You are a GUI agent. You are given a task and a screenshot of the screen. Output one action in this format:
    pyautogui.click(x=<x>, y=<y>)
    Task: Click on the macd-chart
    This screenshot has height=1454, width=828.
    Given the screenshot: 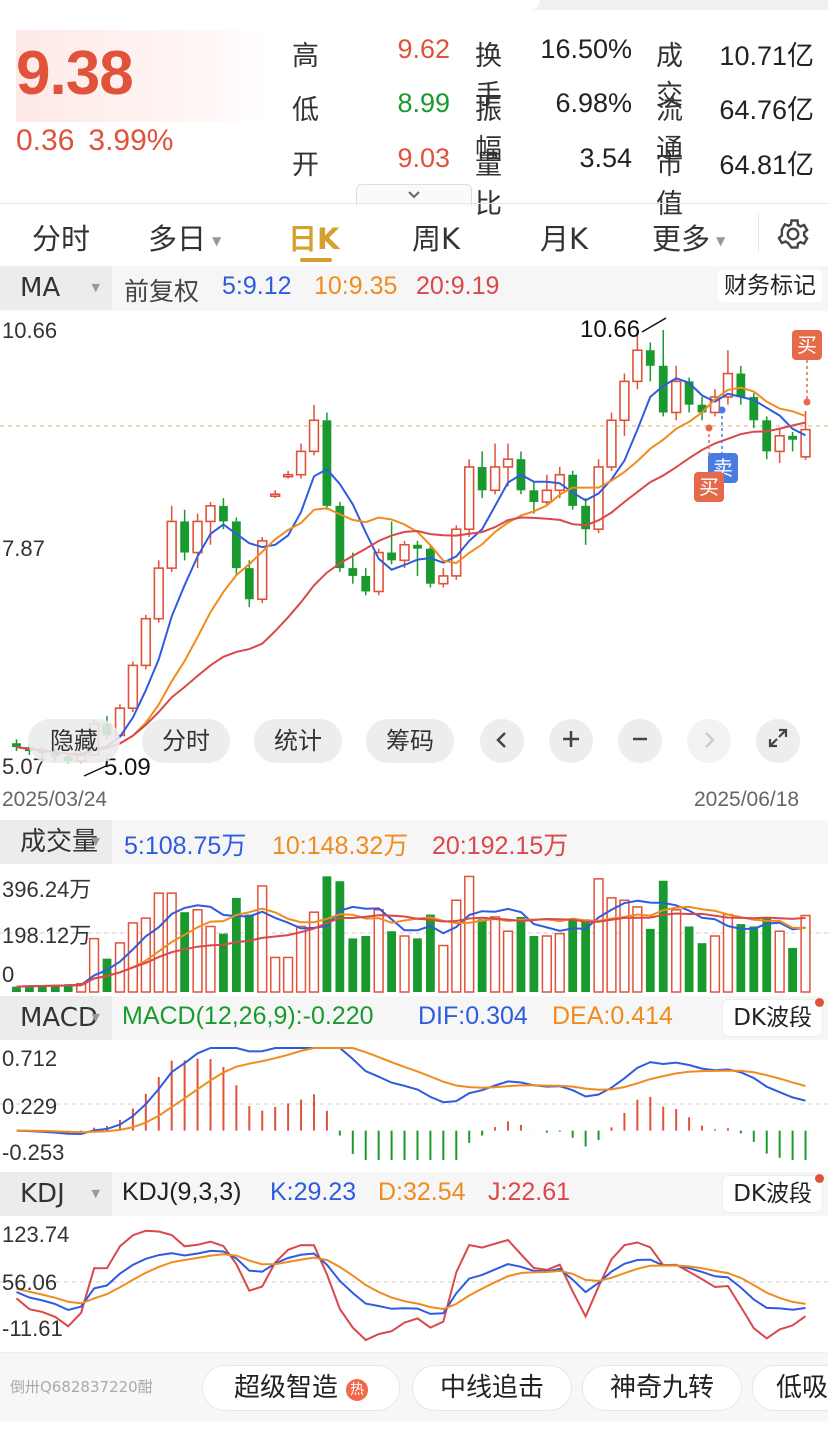 What is the action you would take?
    pyautogui.click(x=414, y=1105)
    